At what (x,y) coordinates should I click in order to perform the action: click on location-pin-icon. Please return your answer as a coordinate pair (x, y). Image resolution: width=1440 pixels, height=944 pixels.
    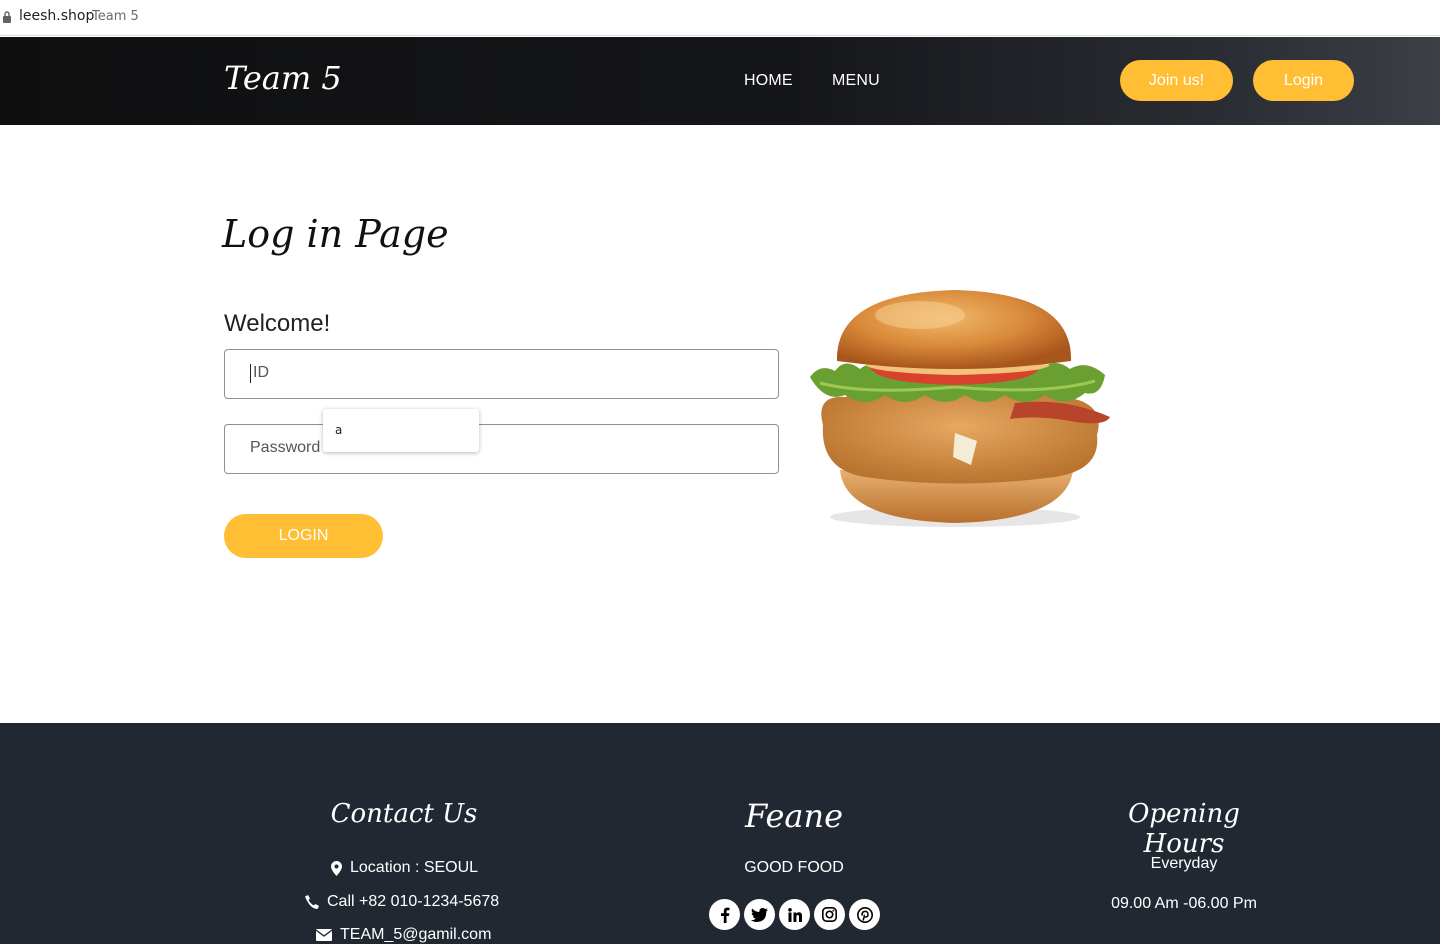
    Looking at the image, I should click on (336, 868).